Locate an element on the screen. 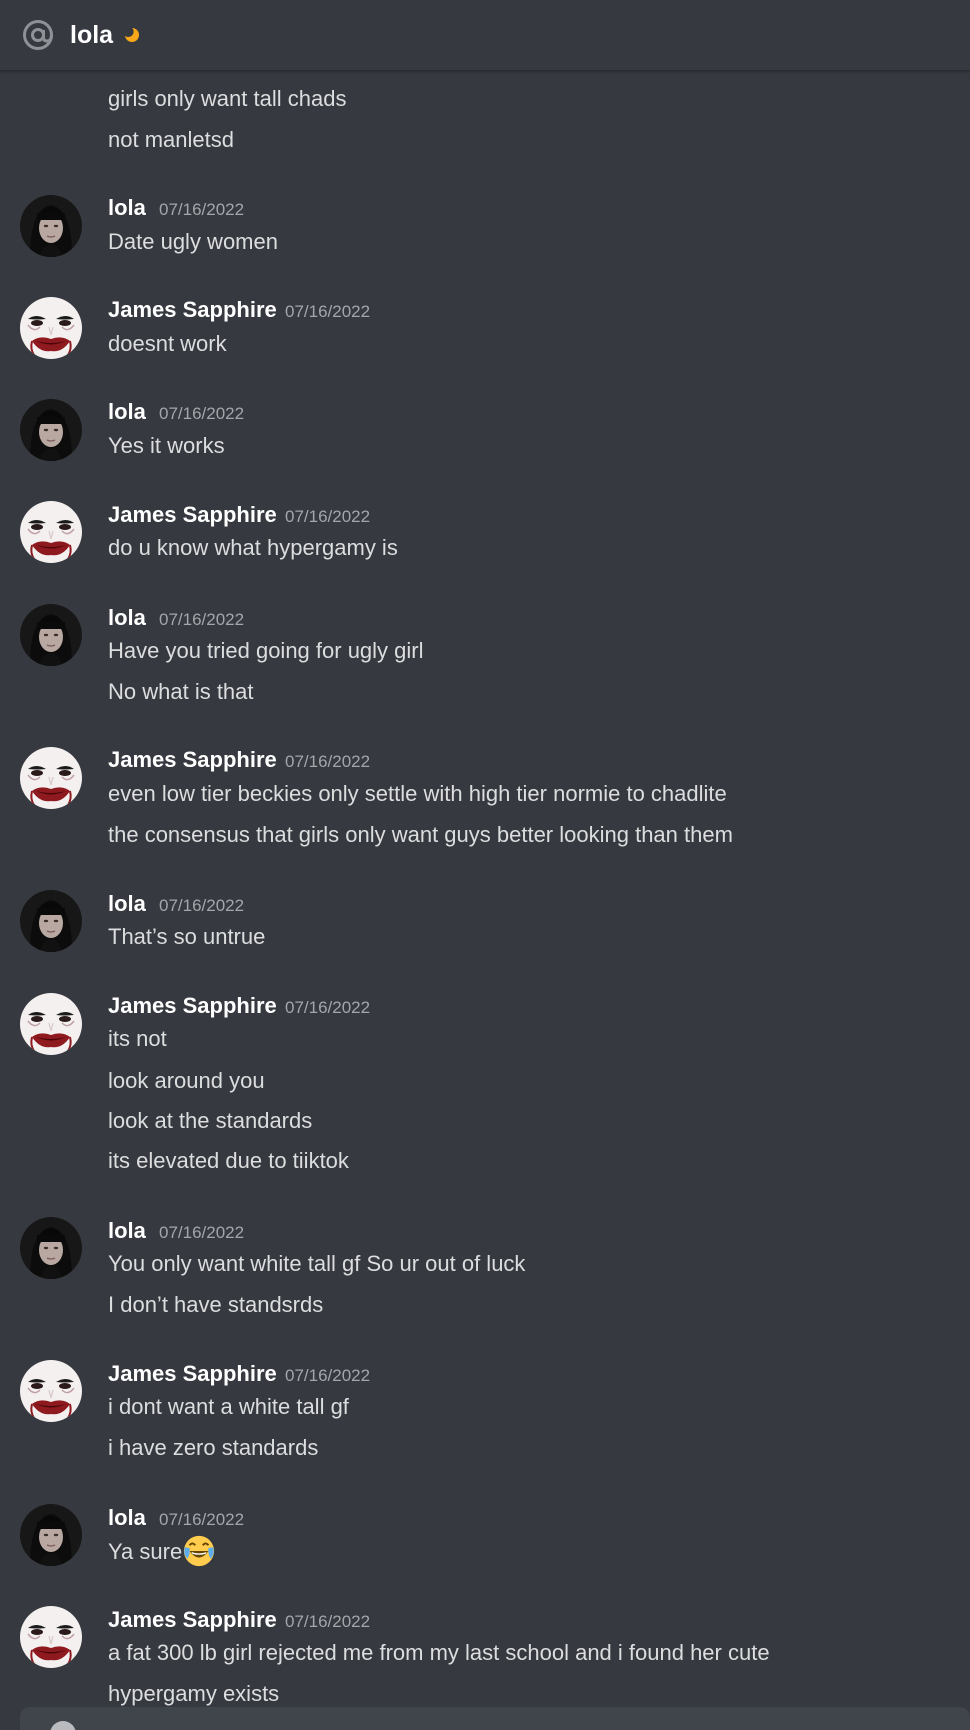 The image size is (970, 1730). channel-header: lola is located at coordinates (485, 35).